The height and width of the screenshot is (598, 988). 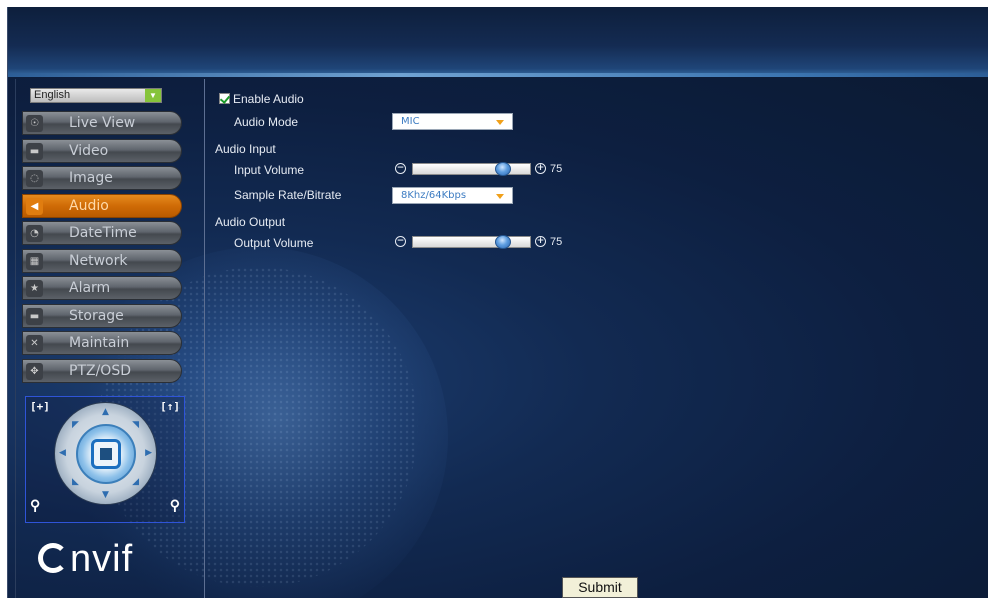 I want to click on zoom-out-icon: ⚲, so click(x=35, y=506).